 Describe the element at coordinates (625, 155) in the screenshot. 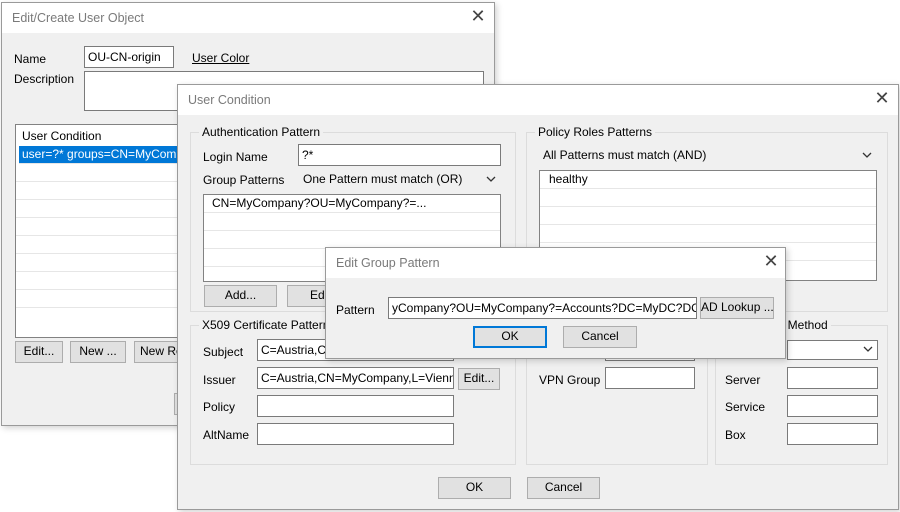

I see `select-value: All Patterns must match (AND)` at that location.